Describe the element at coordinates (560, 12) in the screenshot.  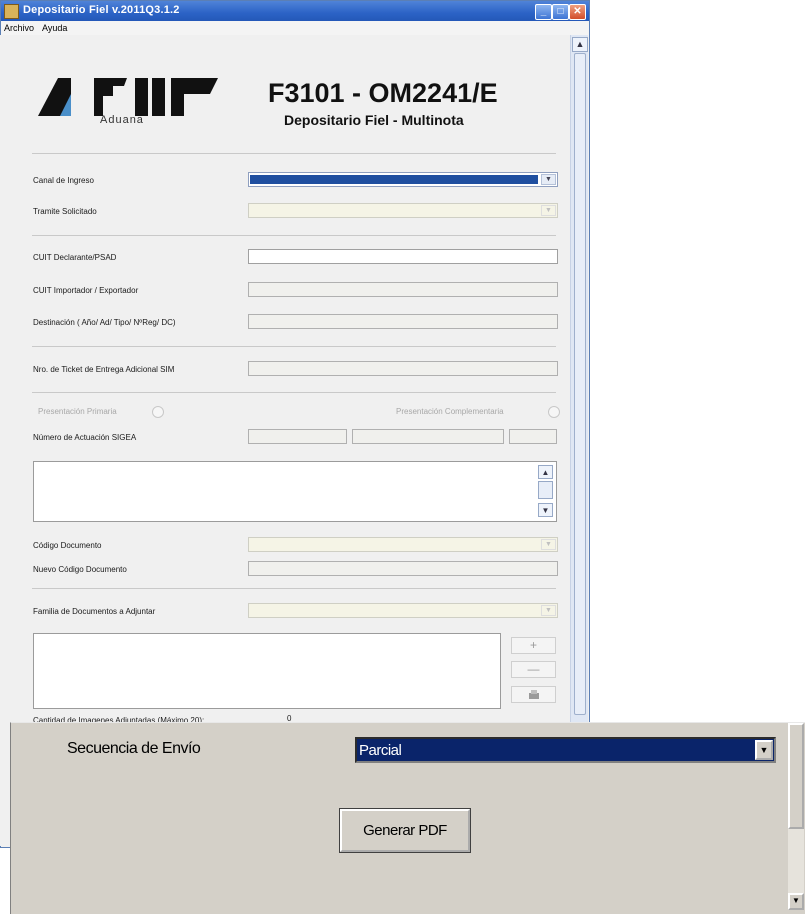
I see `maximize-button: □` at that location.